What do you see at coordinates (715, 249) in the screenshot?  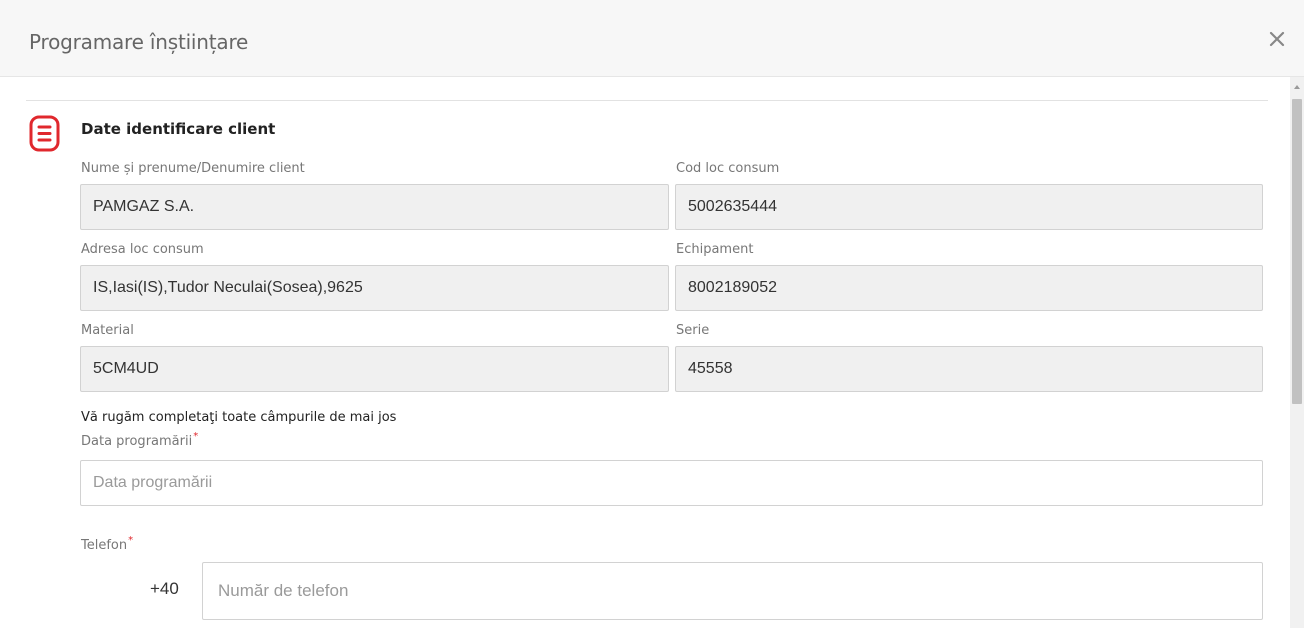 I see `equipment-label: Echipament` at bounding box center [715, 249].